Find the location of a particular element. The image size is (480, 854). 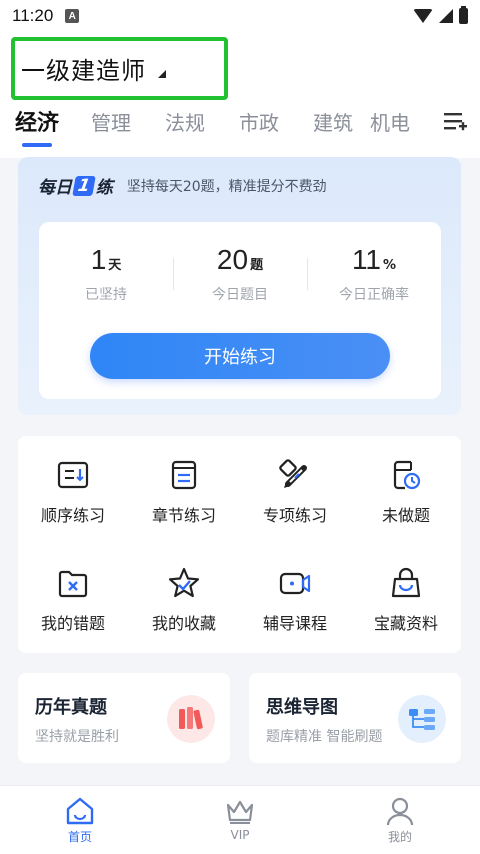

special-pencil-icon is located at coordinates (293, 473).